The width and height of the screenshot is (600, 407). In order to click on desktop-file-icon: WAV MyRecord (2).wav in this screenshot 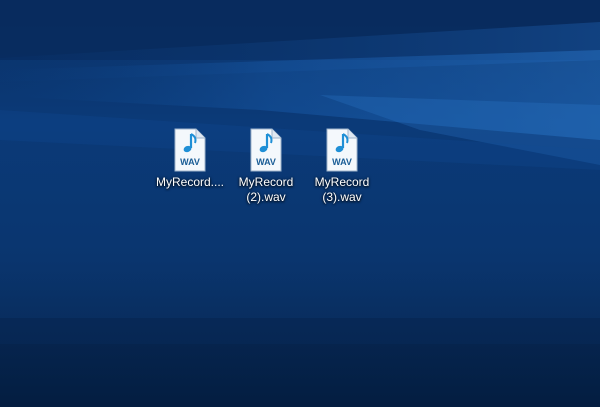, I will do `click(266, 166)`.